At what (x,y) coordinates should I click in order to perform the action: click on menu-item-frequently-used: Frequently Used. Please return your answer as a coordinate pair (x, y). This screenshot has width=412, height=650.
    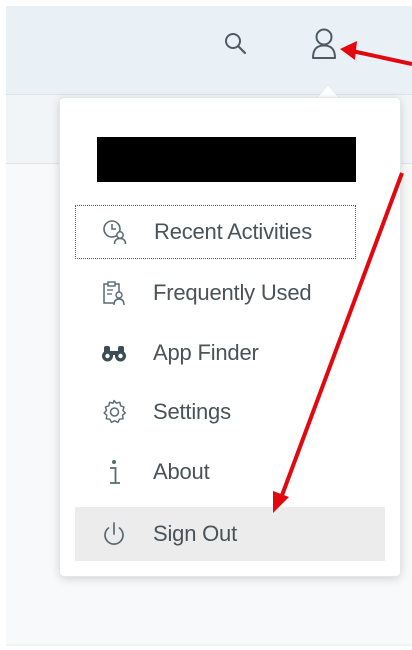
    Looking at the image, I should click on (215, 293).